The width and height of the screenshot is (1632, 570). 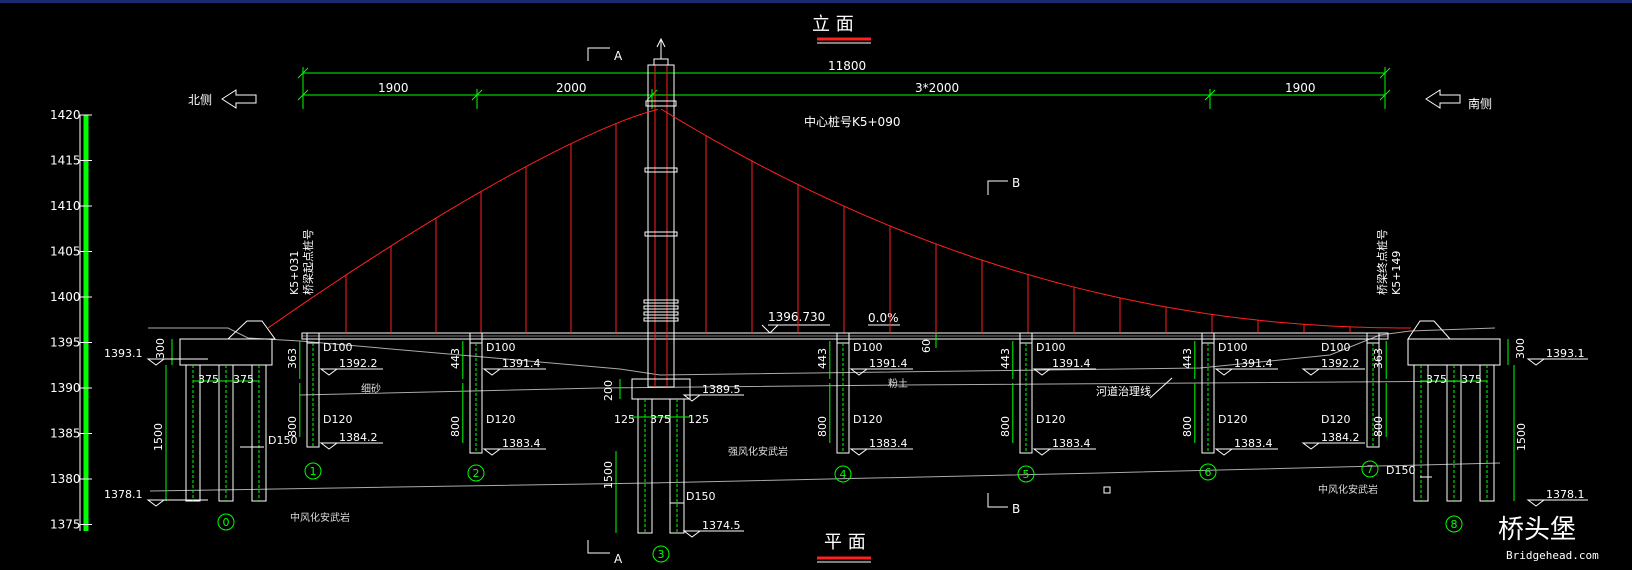 I want to click on geo-silt: 细砂, so click(x=371, y=388).